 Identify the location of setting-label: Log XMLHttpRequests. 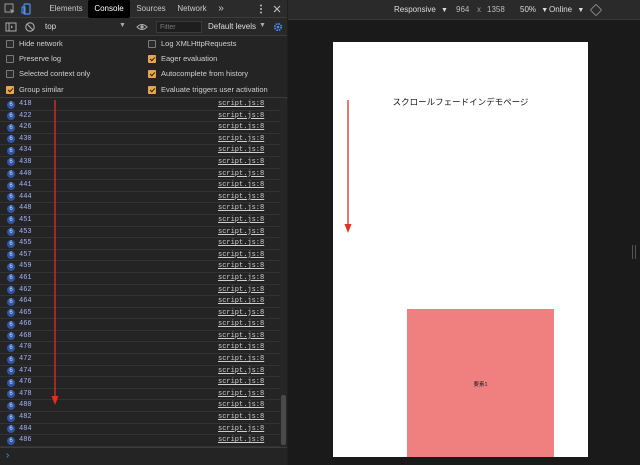
(199, 43).